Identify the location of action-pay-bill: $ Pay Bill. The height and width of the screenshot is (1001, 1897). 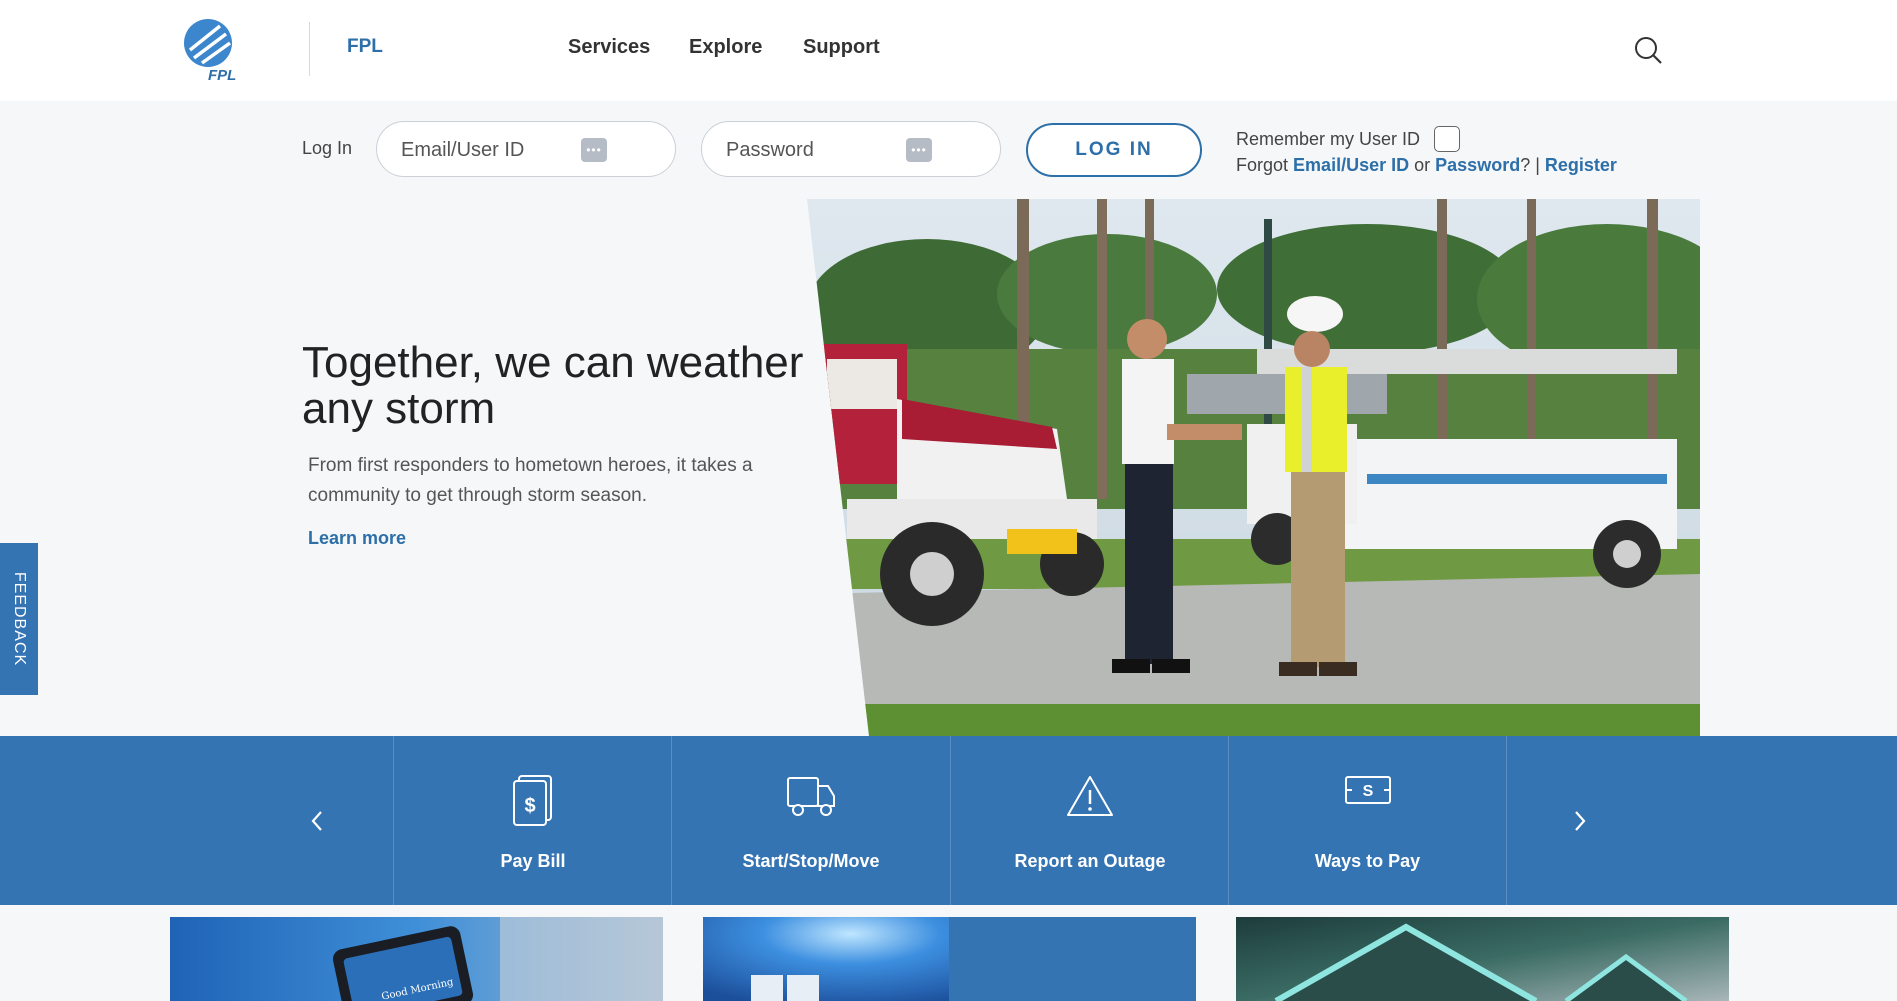
(532, 820).